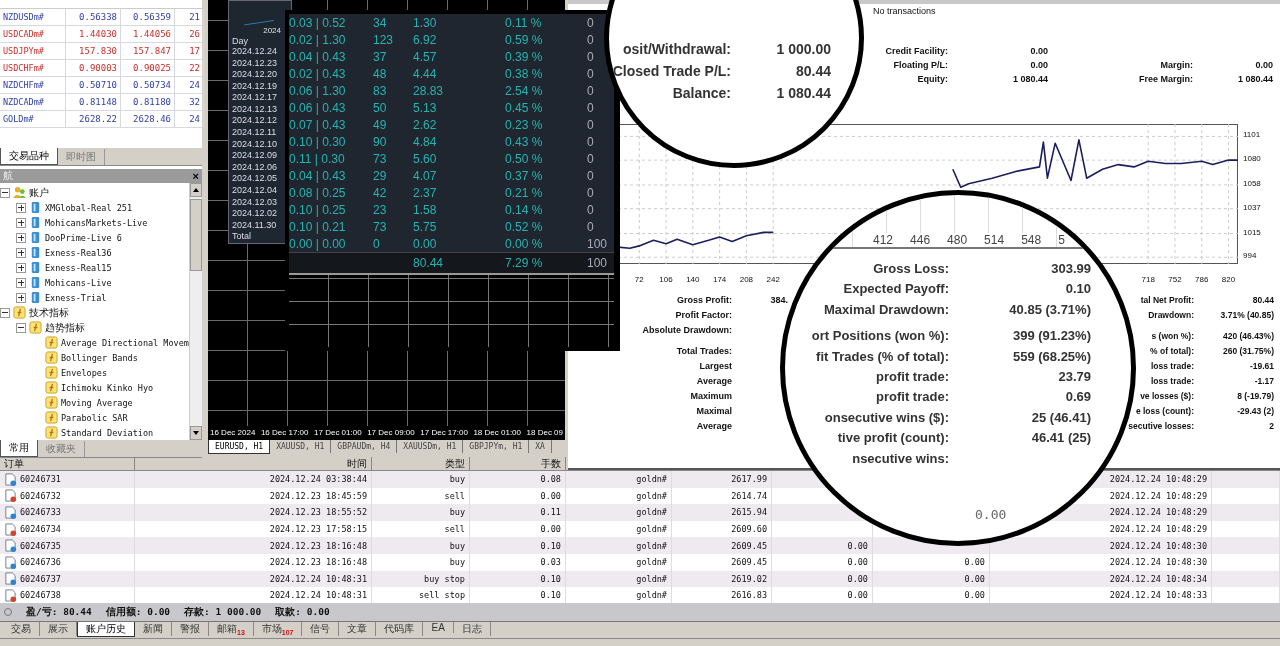  What do you see at coordinates (619, 545) in the screenshot?
I see `symbol-cell: goldn#` at bounding box center [619, 545].